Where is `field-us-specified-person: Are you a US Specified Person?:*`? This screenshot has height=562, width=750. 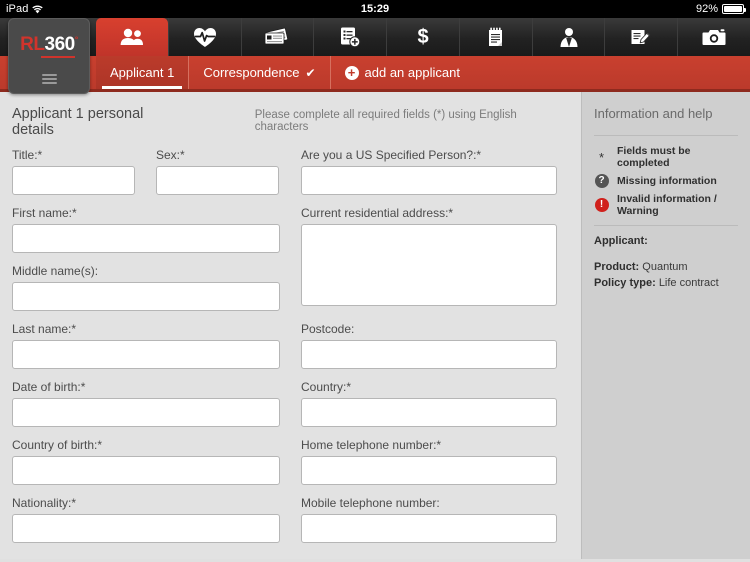 field-us-specified-person: Are you a US Specified Person?:* is located at coordinates (429, 171).